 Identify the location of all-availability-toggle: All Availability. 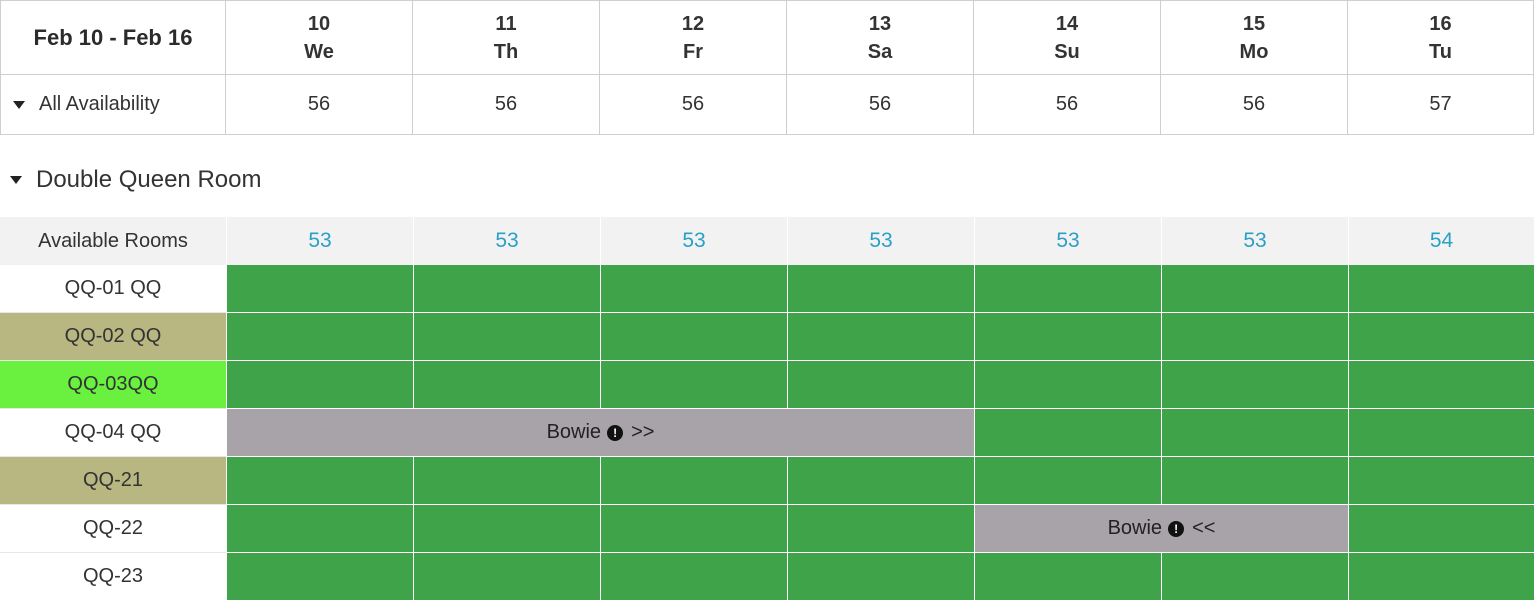
(113, 104).